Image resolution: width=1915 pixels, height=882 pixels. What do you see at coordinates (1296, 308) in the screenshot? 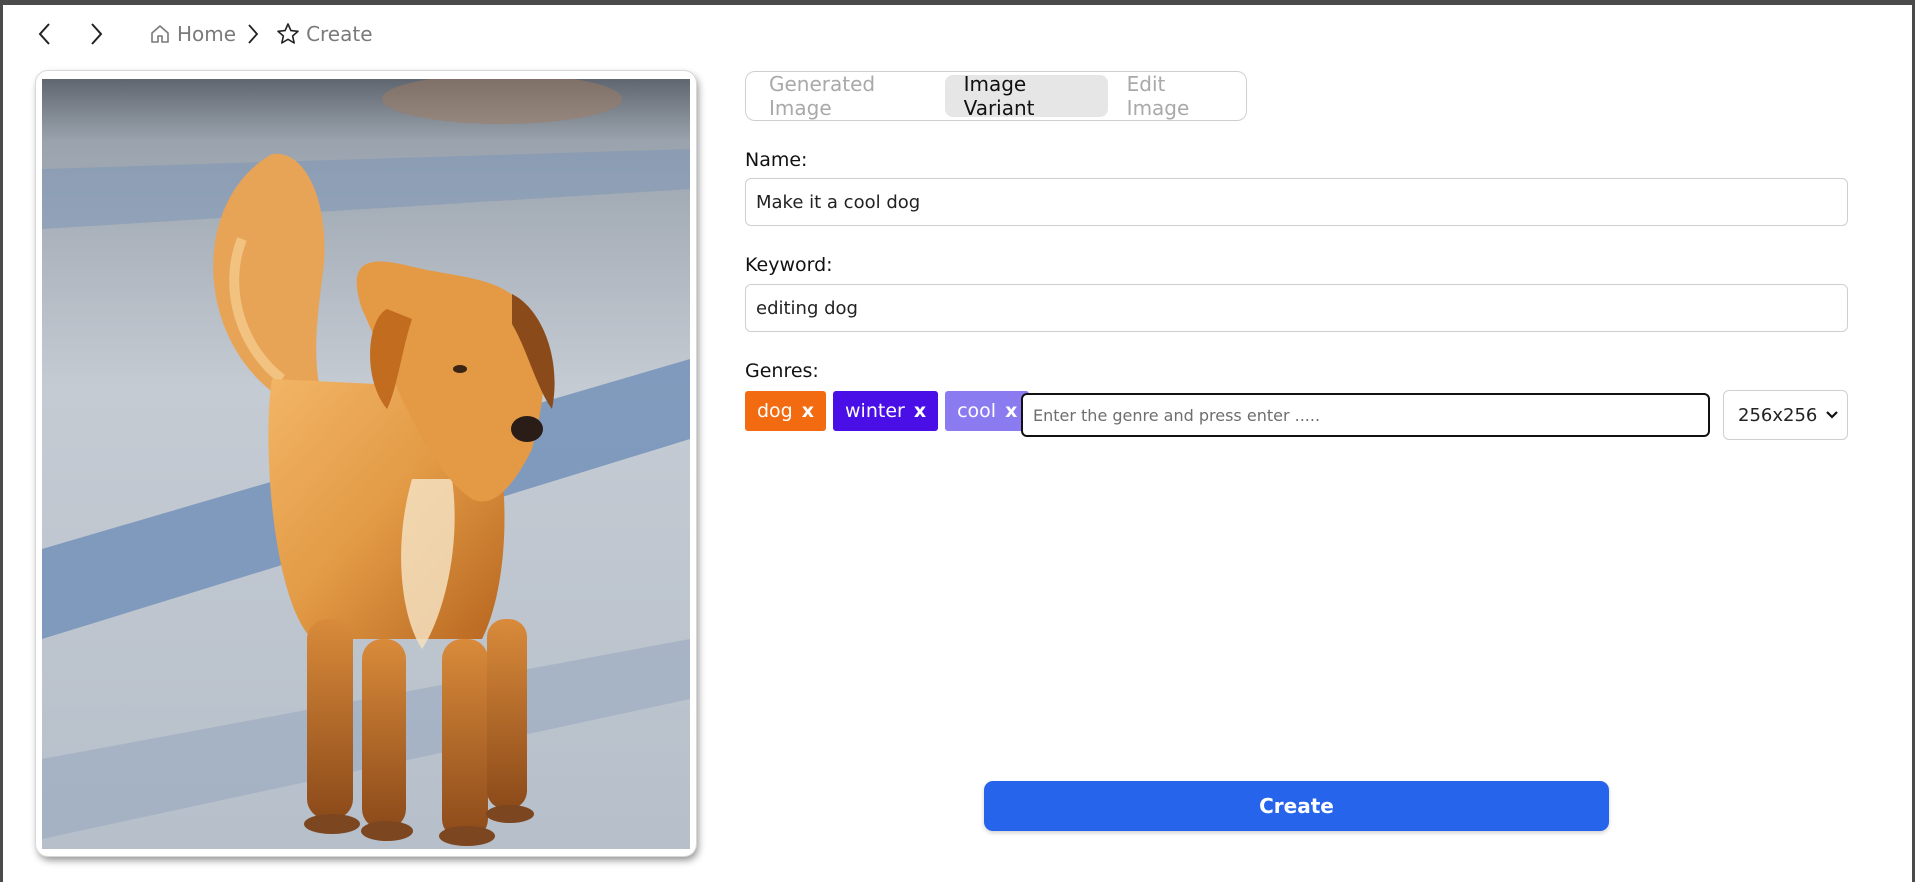
I see `keyword-input` at bounding box center [1296, 308].